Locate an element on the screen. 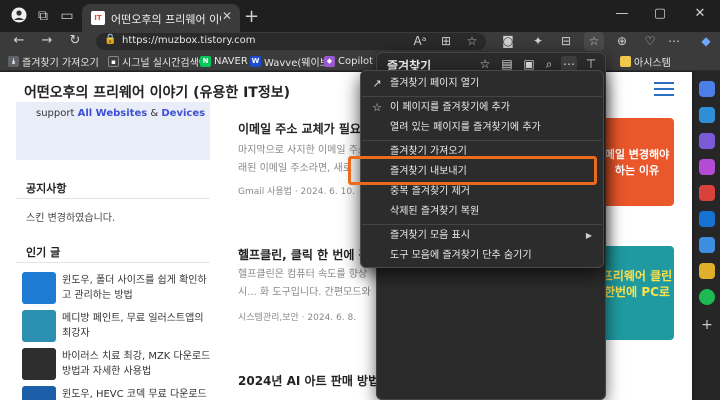 This screenshot has width=720, height=400. spotify-icon is located at coordinates (707, 297).